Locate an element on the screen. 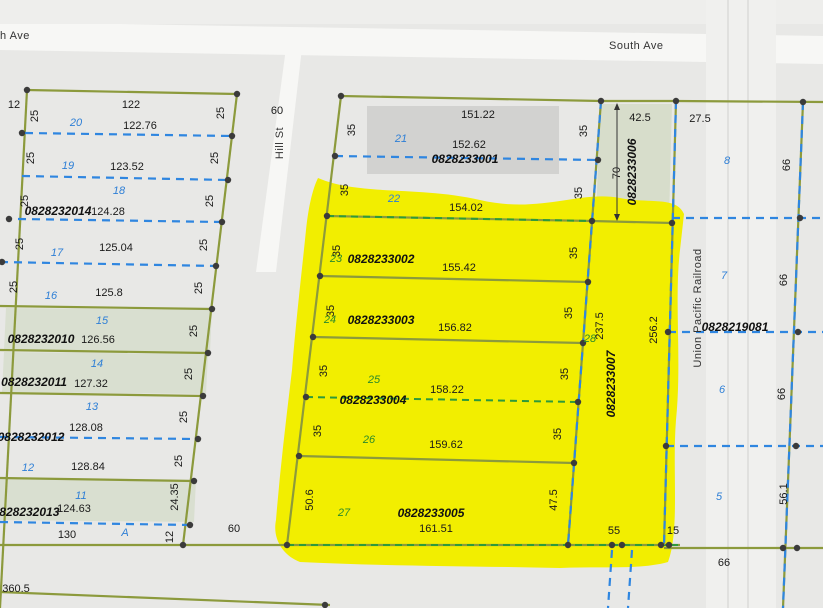 This screenshot has height=608, width=823. lot-number: 12 is located at coordinates (28, 468).